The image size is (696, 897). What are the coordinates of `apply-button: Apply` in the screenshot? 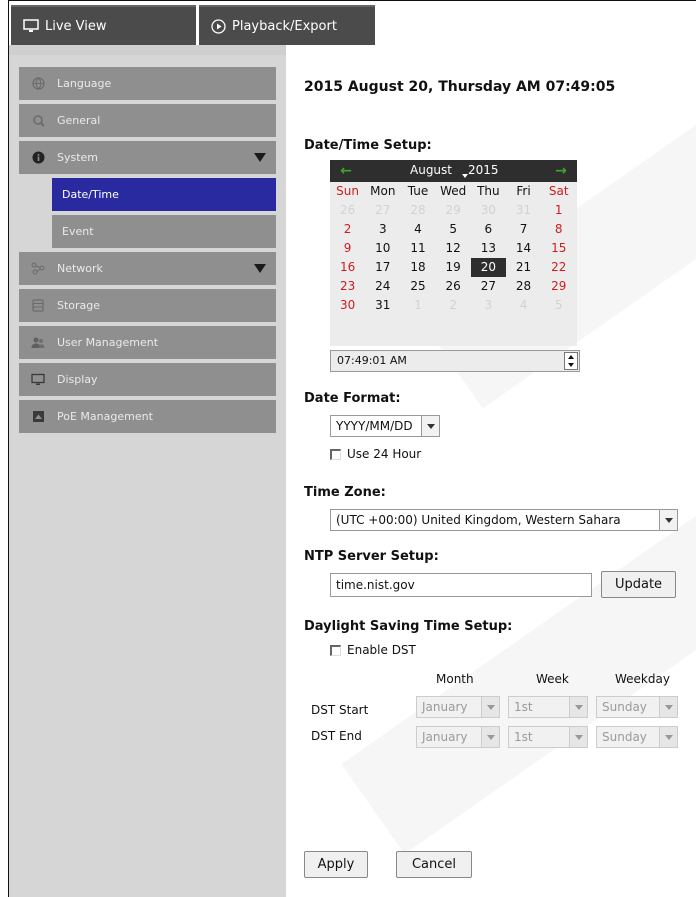 It's located at (336, 864).